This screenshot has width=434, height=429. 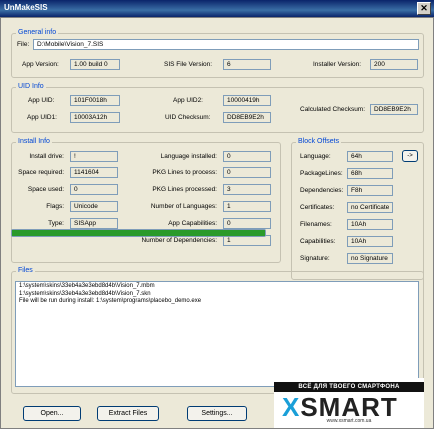 I want to click on app-uid-field: 101F0018h, so click(x=95, y=100).